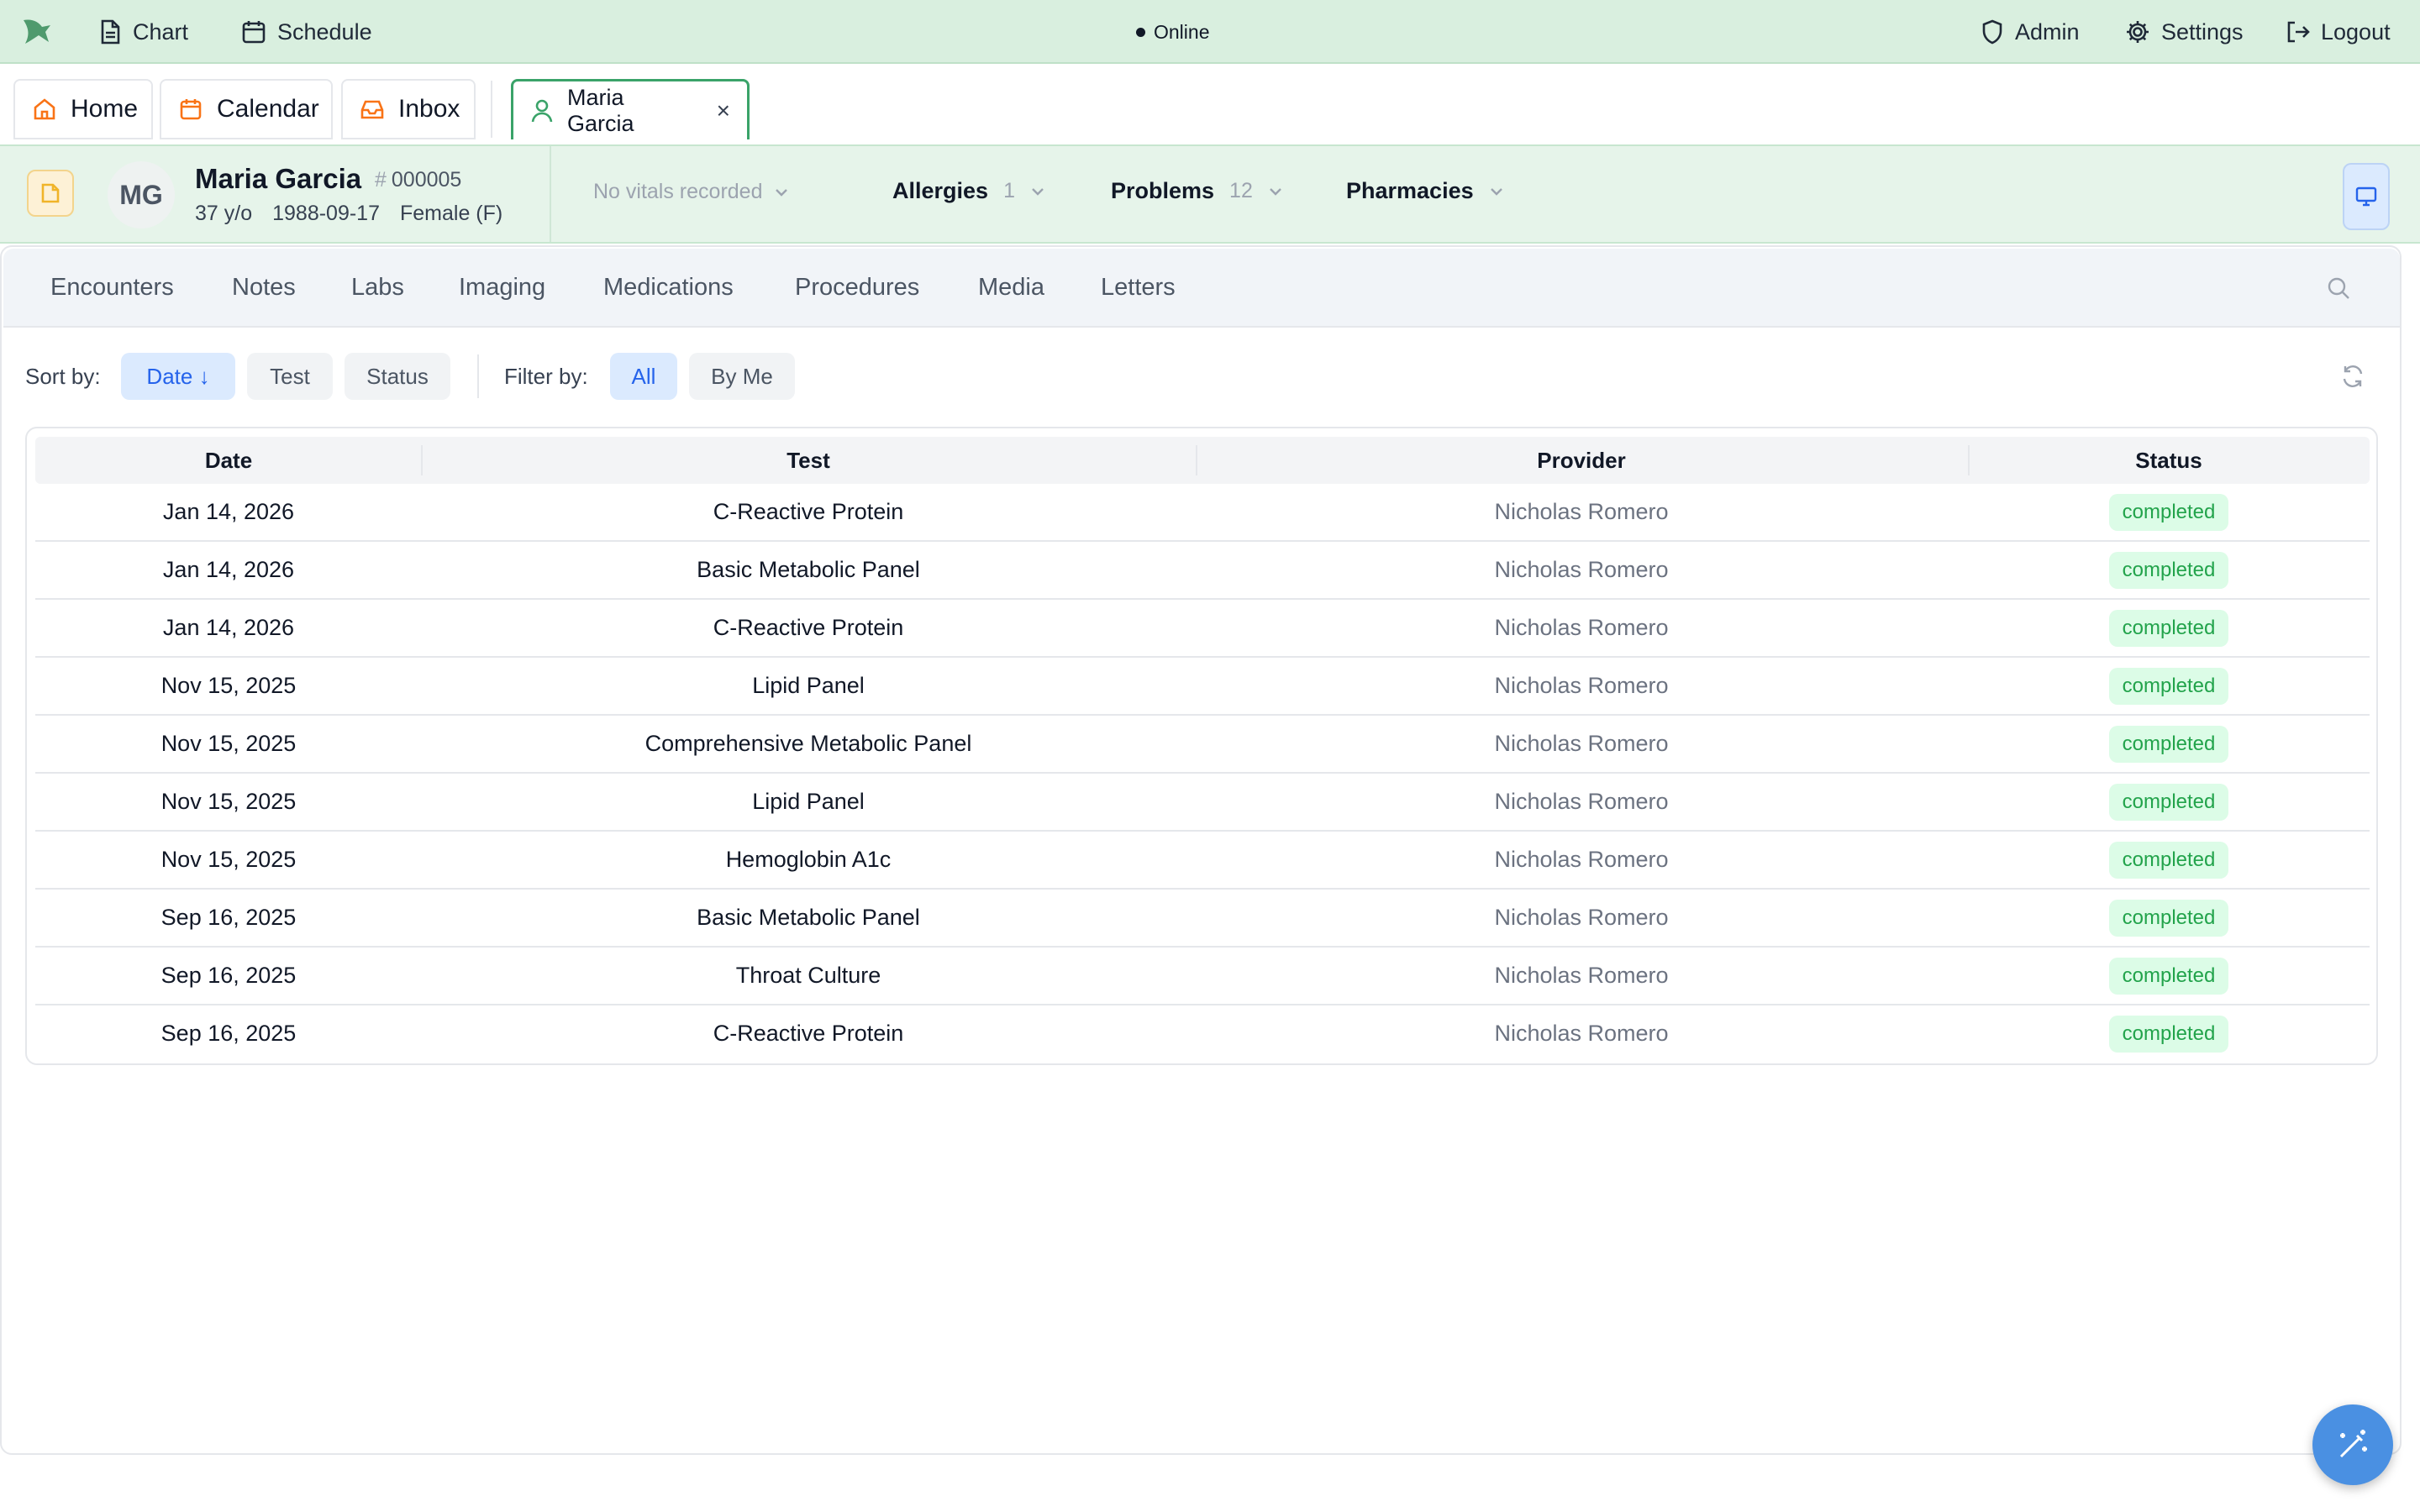 The width and height of the screenshot is (2420, 1512). What do you see at coordinates (397, 376) in the screenshot?
I see `sort-status-button: Status` at bounding box center [397, 376].